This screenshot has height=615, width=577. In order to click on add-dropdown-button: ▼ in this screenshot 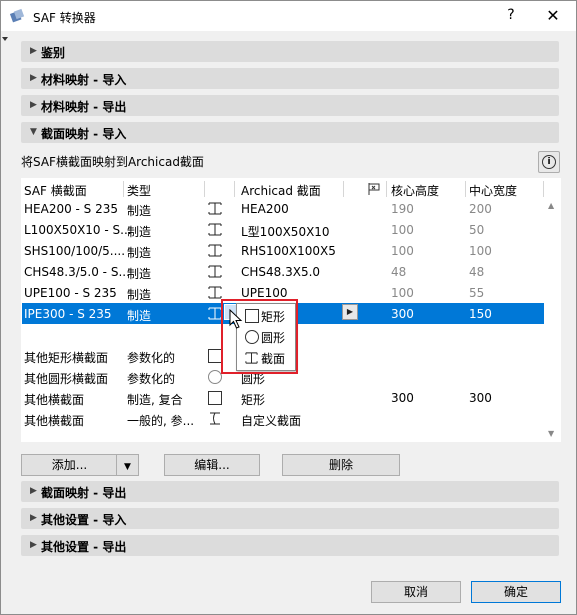, I will do `click(127, 465)`.